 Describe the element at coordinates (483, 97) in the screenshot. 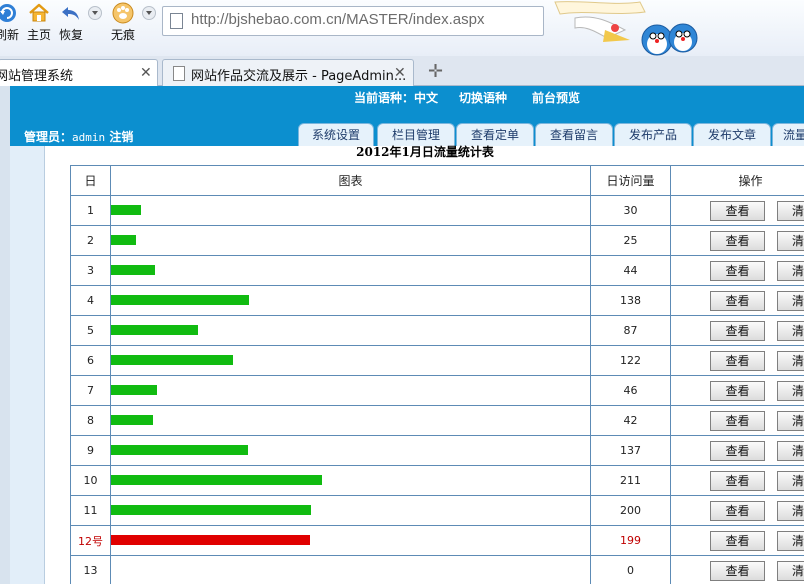

I see `switch-language-link: 切换语种` at that location.